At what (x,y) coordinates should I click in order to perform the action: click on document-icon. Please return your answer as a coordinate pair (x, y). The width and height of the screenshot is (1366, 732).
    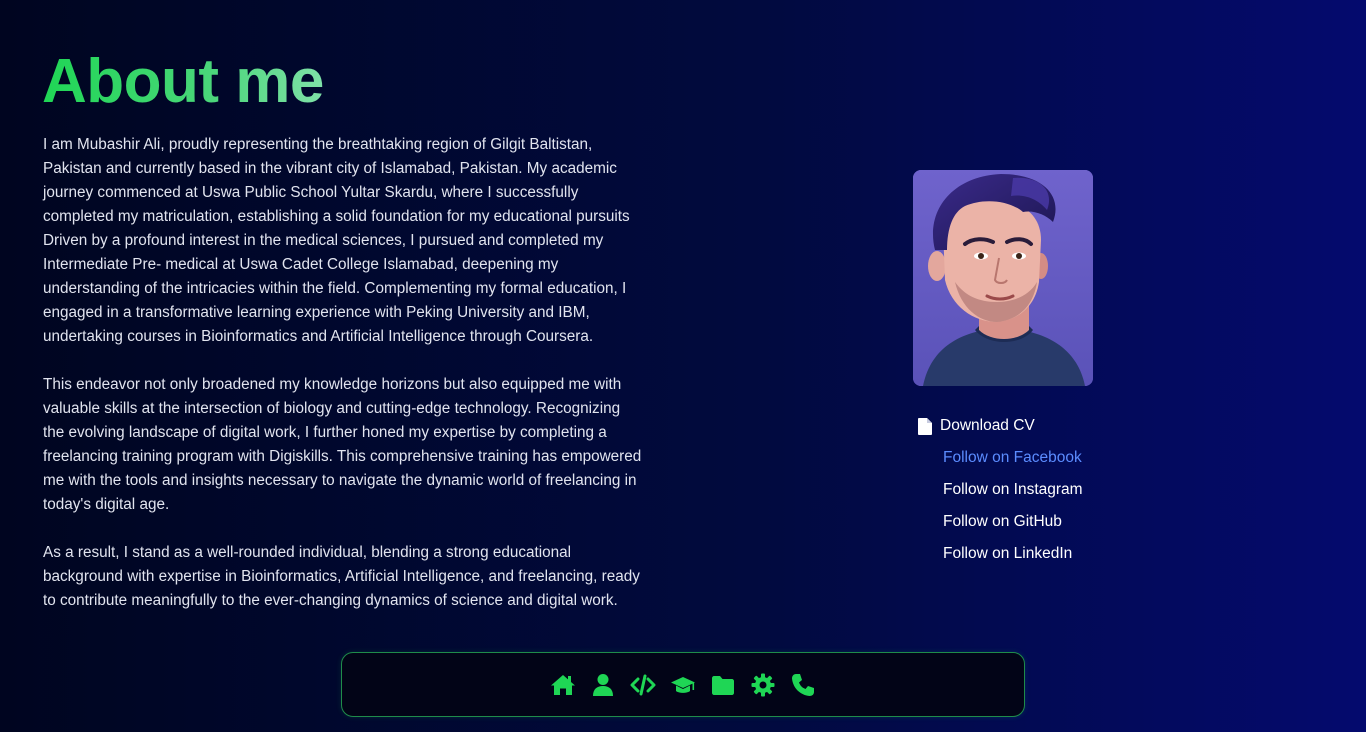
    Looking at the image, I should click on (925, 426).